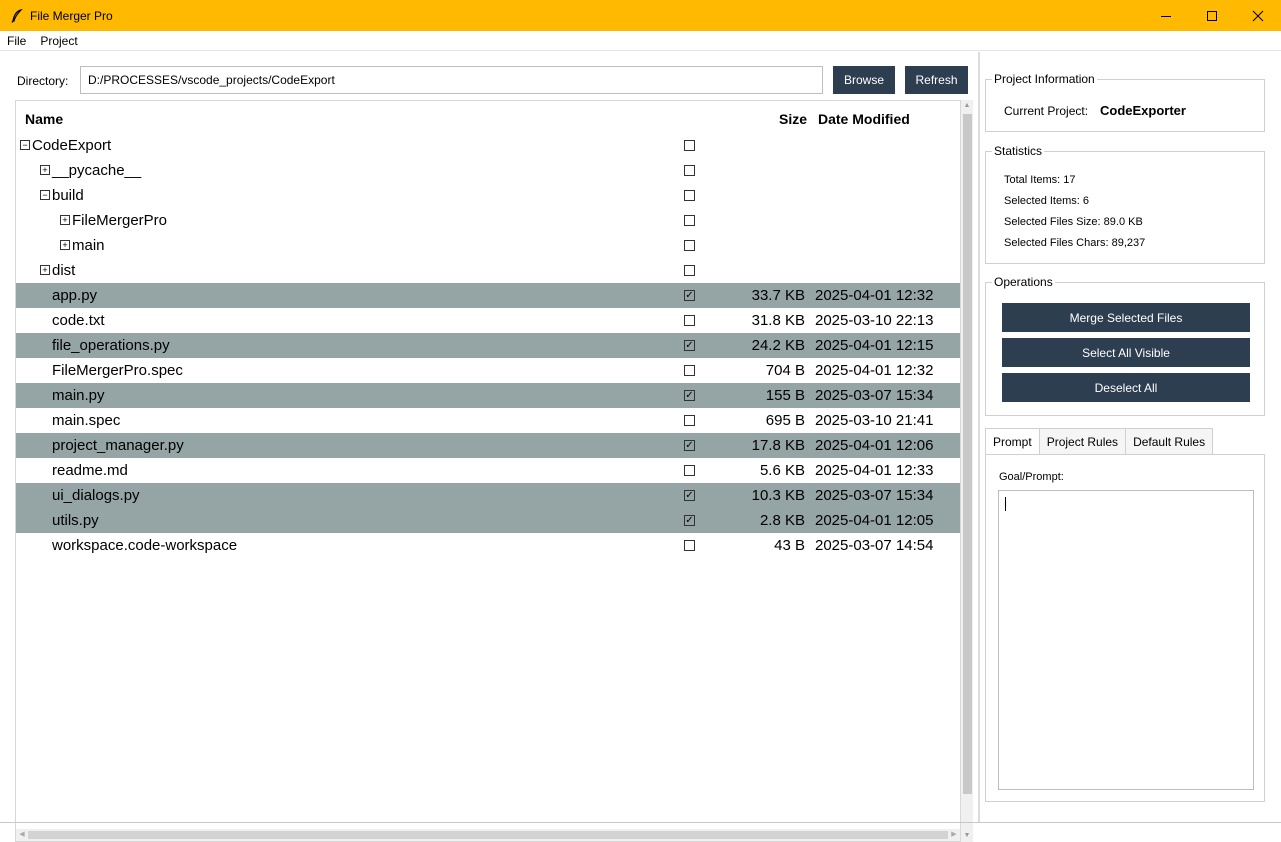 The image size is (1281, 842). What do you see at coordinates (1046, 201) in the screenshot?
I see `stat-selected-items: Selected Items: 6` at bounding box center [1046, 201].